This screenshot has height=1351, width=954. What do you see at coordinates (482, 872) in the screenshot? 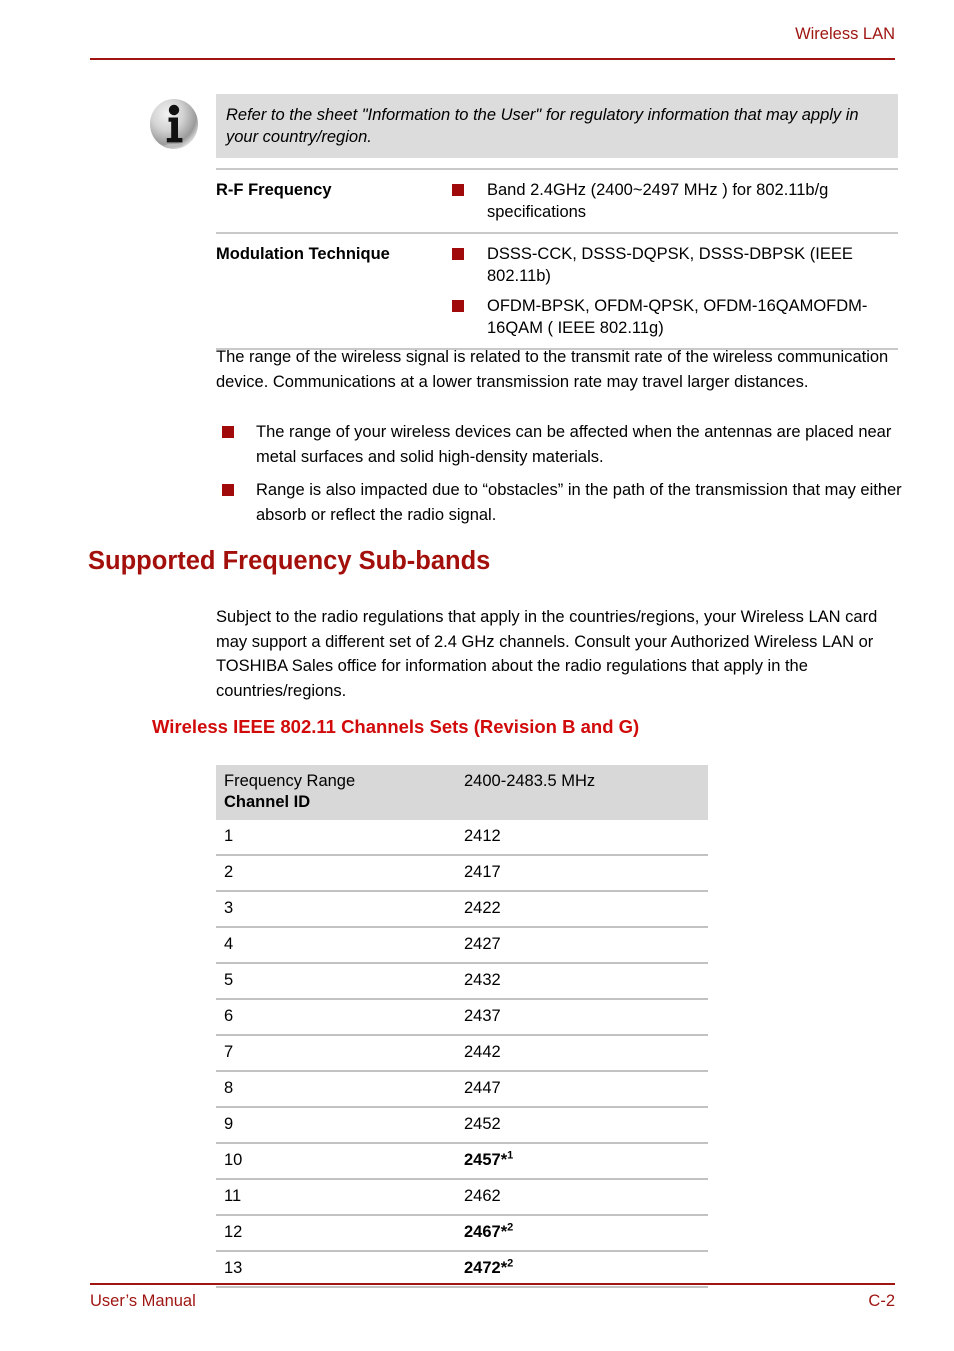
I see `channel-frequency-cell: 2417` at bounding box center [482, 872].